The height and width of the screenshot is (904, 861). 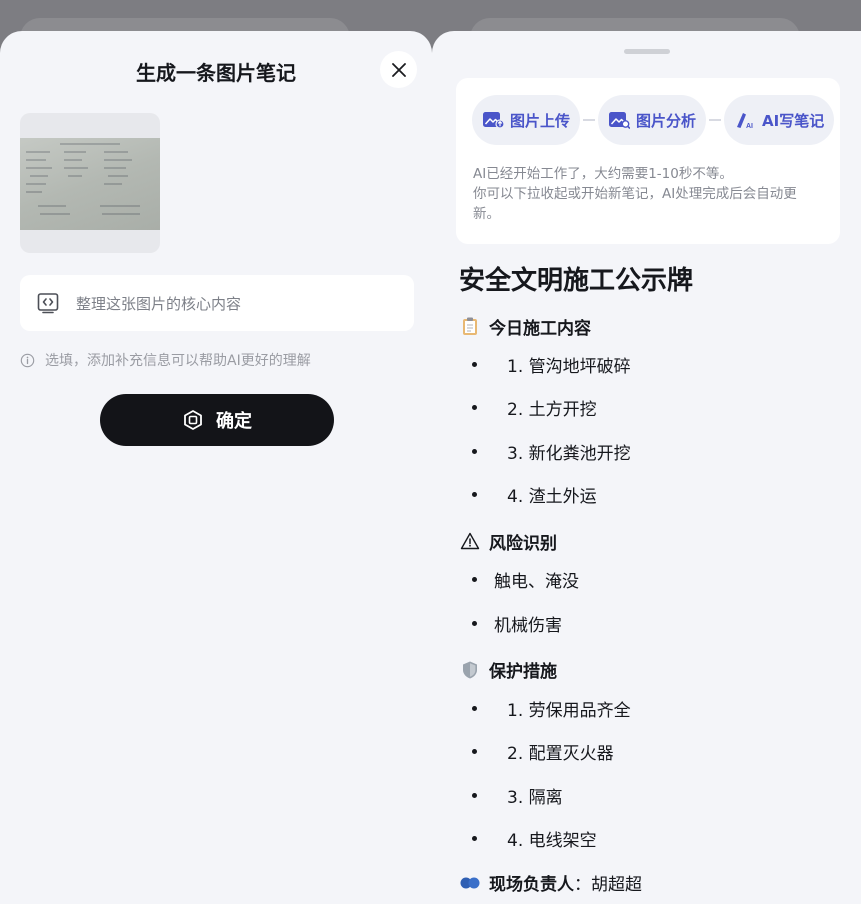 What do you see at coordinates (523, 672) in the screenshot?
I see `section-title: 保护措施` at bounding box center [523, 672].